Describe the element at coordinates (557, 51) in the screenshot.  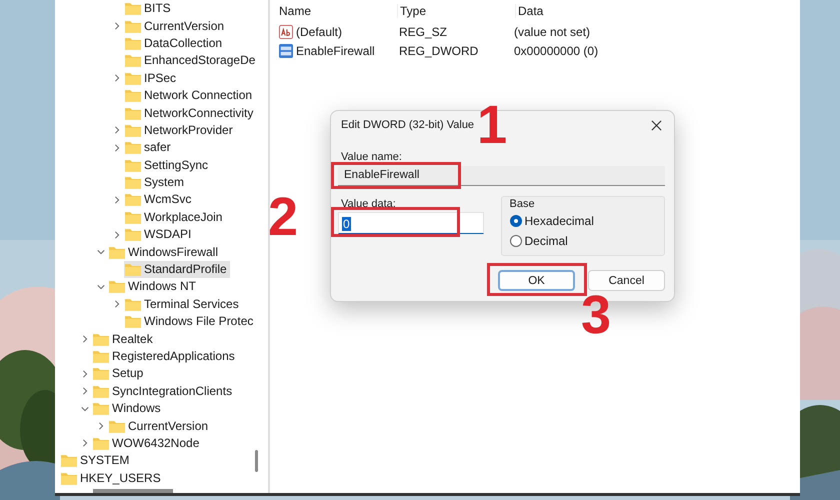
I see `value-data: 0x00000000 (0)` at that location.